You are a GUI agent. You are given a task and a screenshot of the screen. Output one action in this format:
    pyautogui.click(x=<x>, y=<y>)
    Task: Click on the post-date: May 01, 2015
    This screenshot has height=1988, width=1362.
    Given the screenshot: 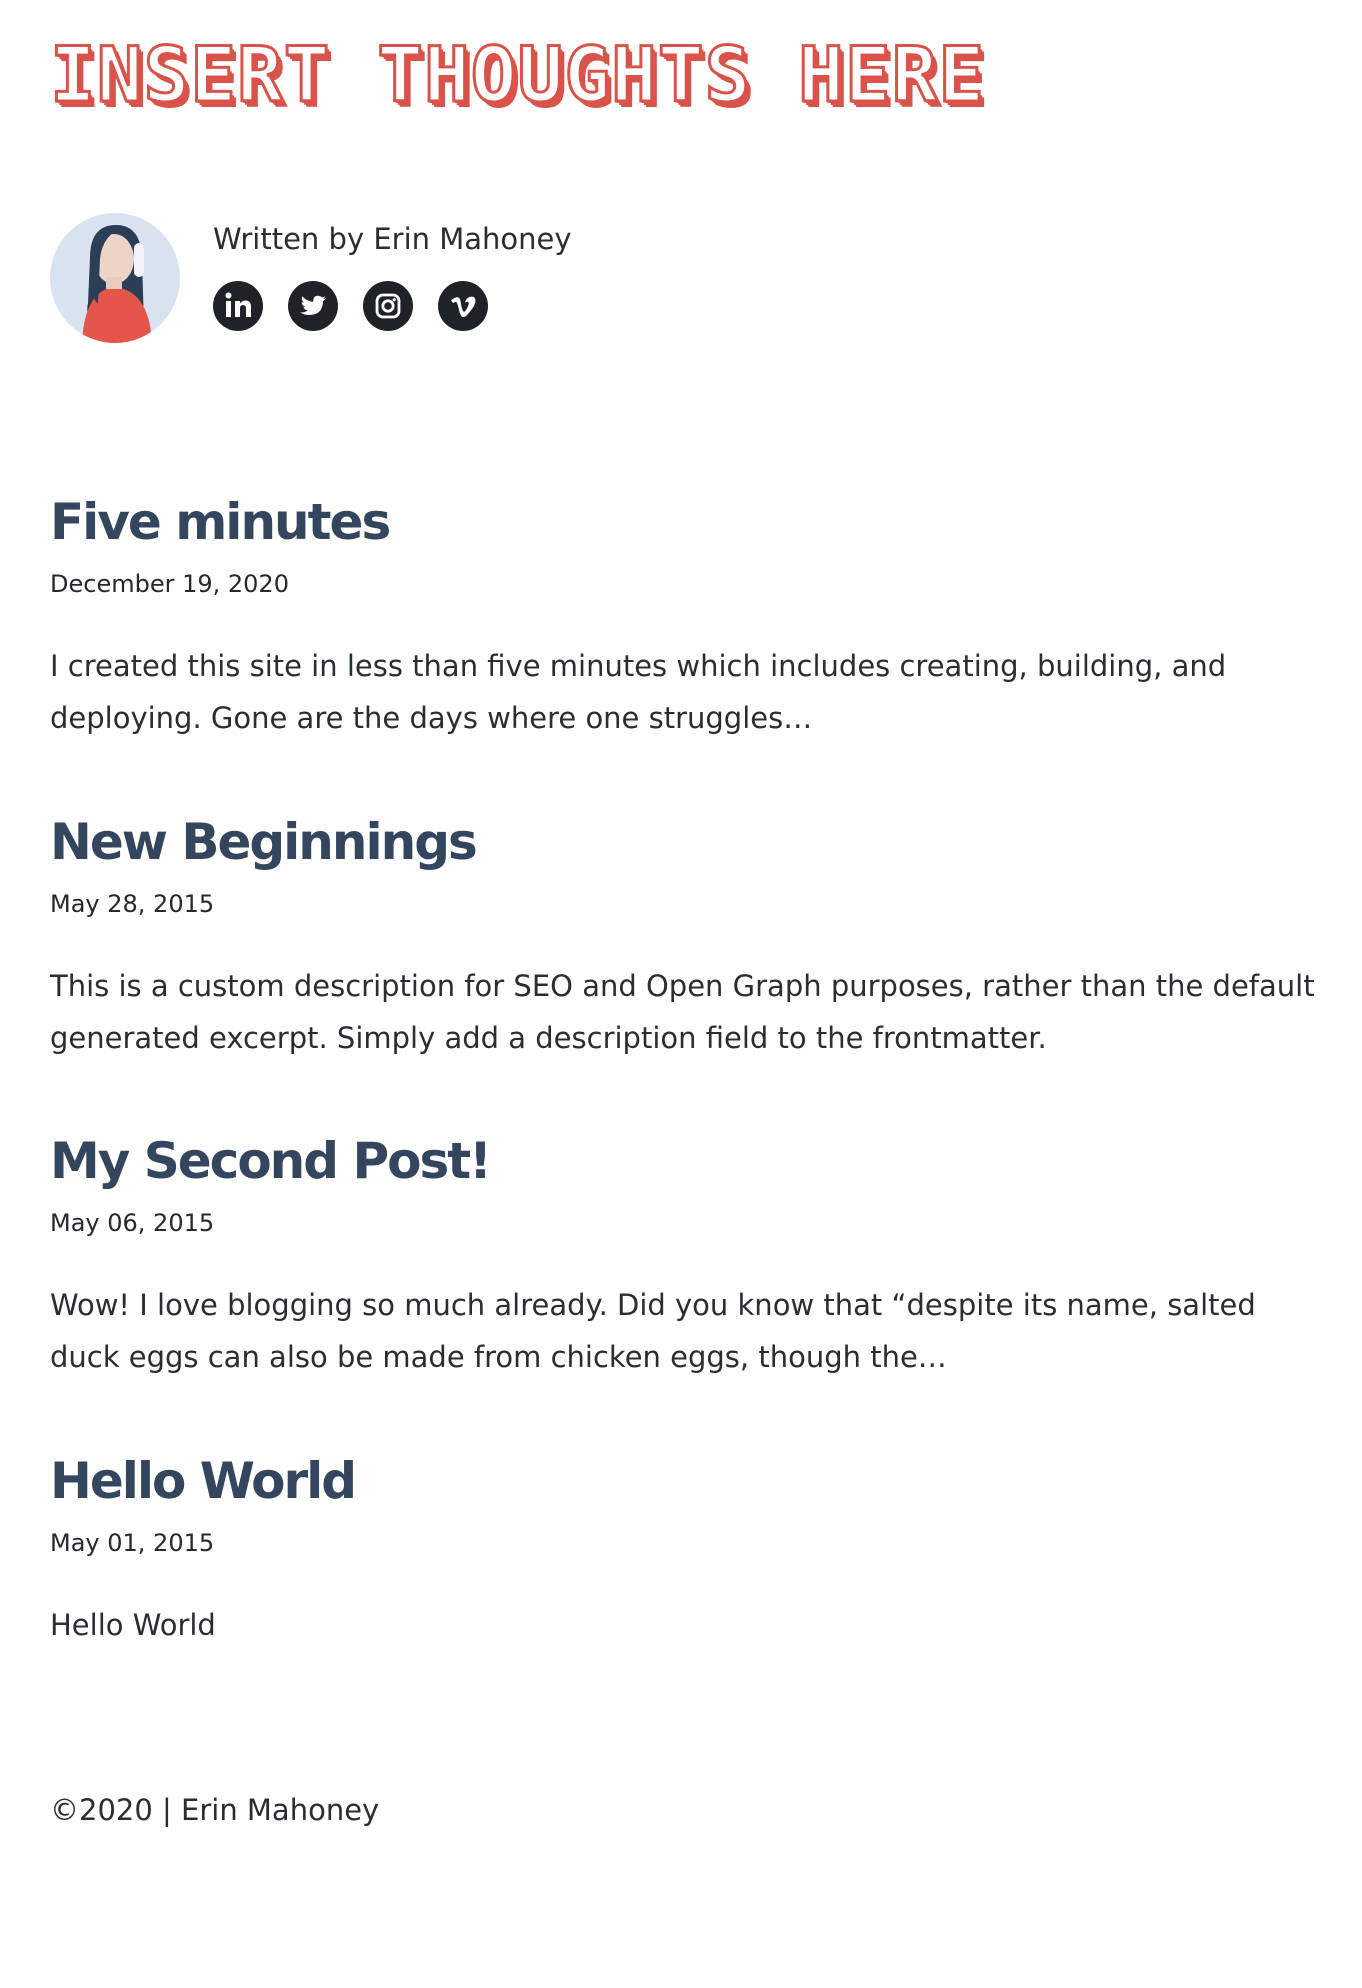 What is the action you would take?
    pyautogui.click(x=132, y=1543)
    